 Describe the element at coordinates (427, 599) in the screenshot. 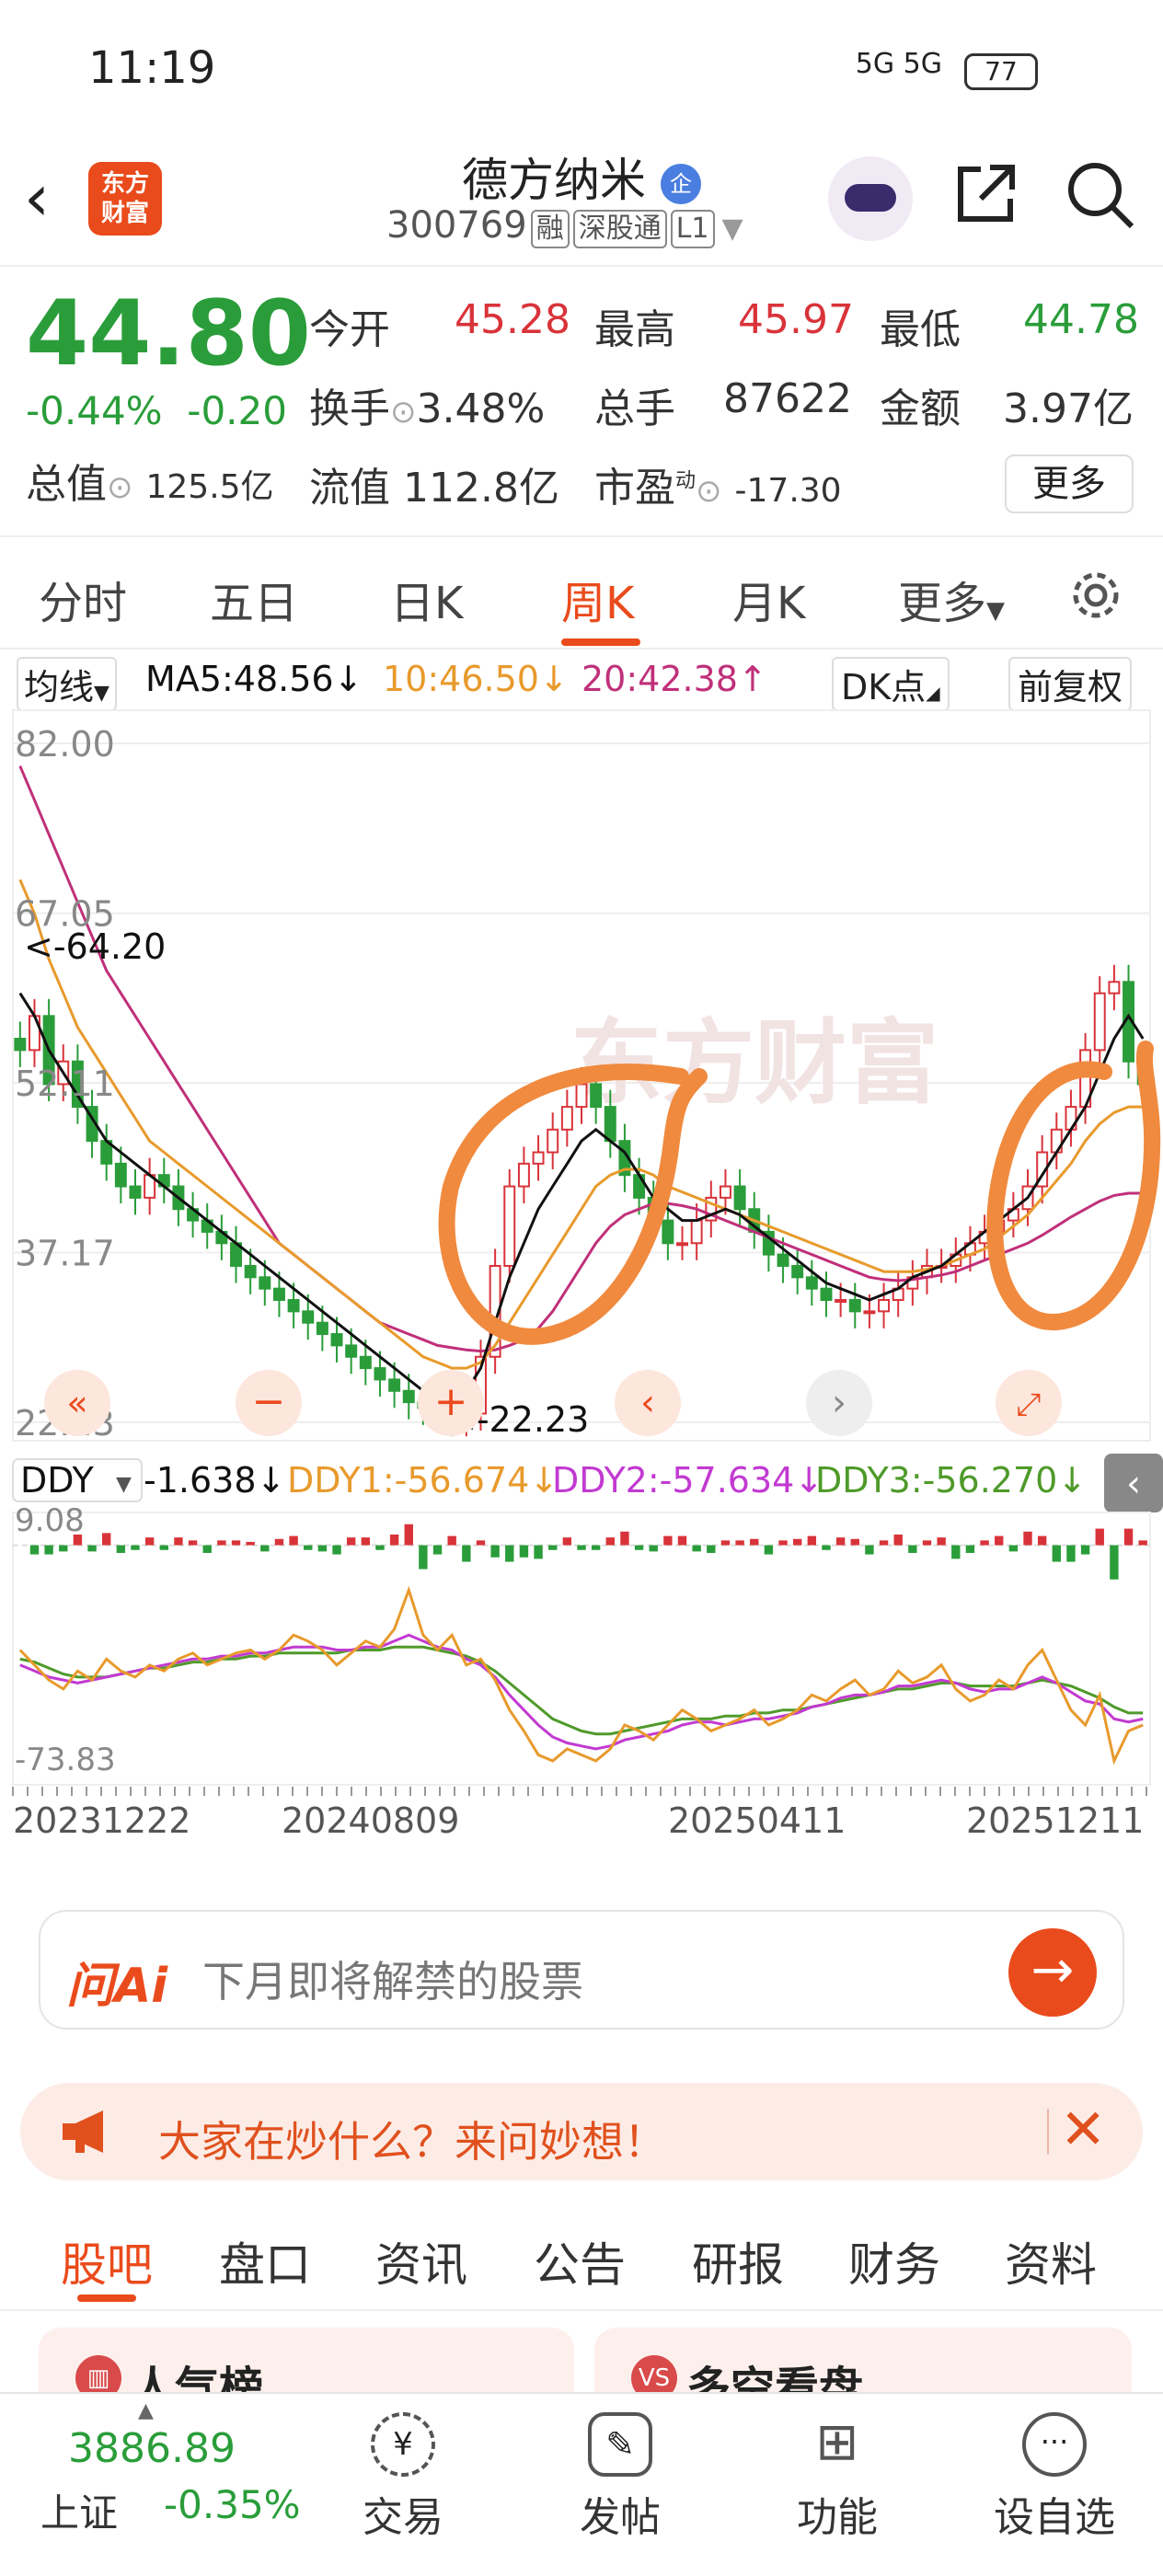

I see `tab-daily: 日K` at that location.